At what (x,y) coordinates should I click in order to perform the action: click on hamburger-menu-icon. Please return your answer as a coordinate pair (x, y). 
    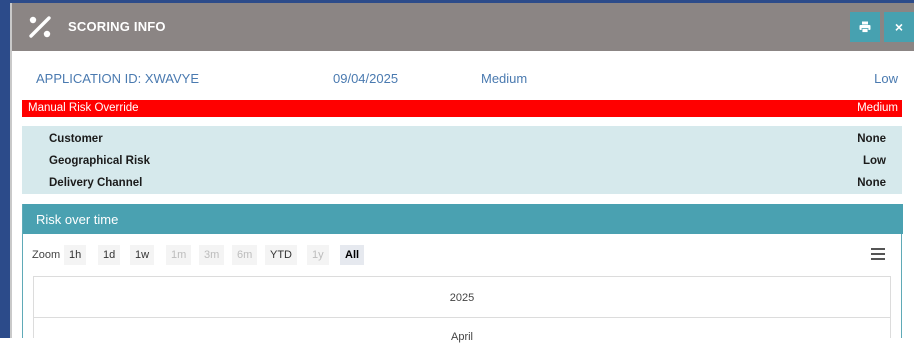
    Looking at the image, I should click on (878, 254).